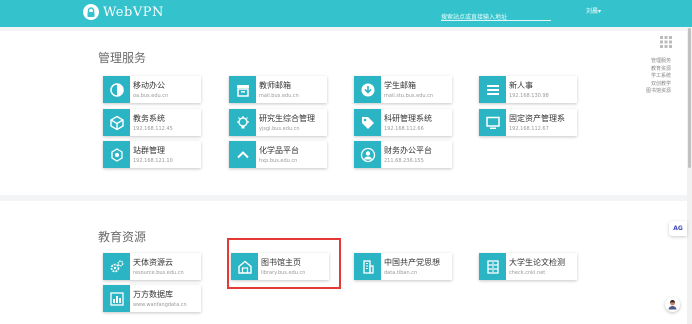 The width and height of the screenshot is (692, 324). I want to click on card-title: 研究生综合管理, so click(287, 118).